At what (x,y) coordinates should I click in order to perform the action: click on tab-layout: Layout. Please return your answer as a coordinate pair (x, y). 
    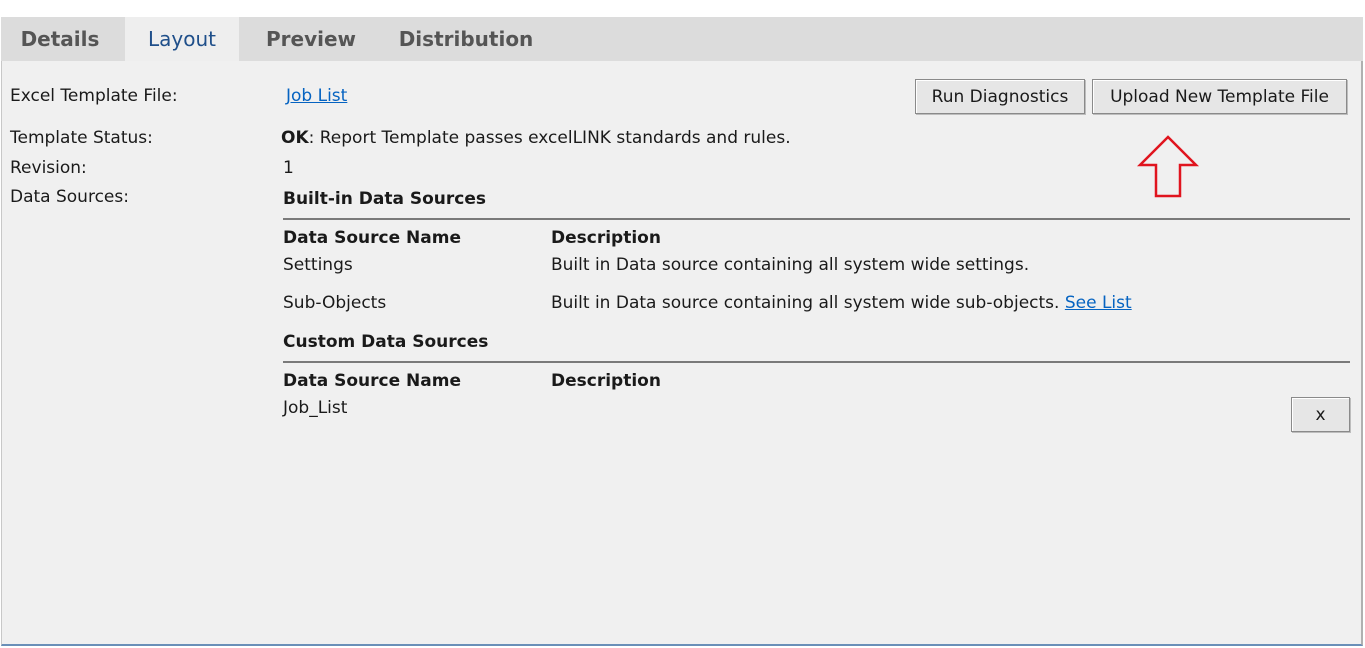
    Looking at the image, I should click on (182, 39).